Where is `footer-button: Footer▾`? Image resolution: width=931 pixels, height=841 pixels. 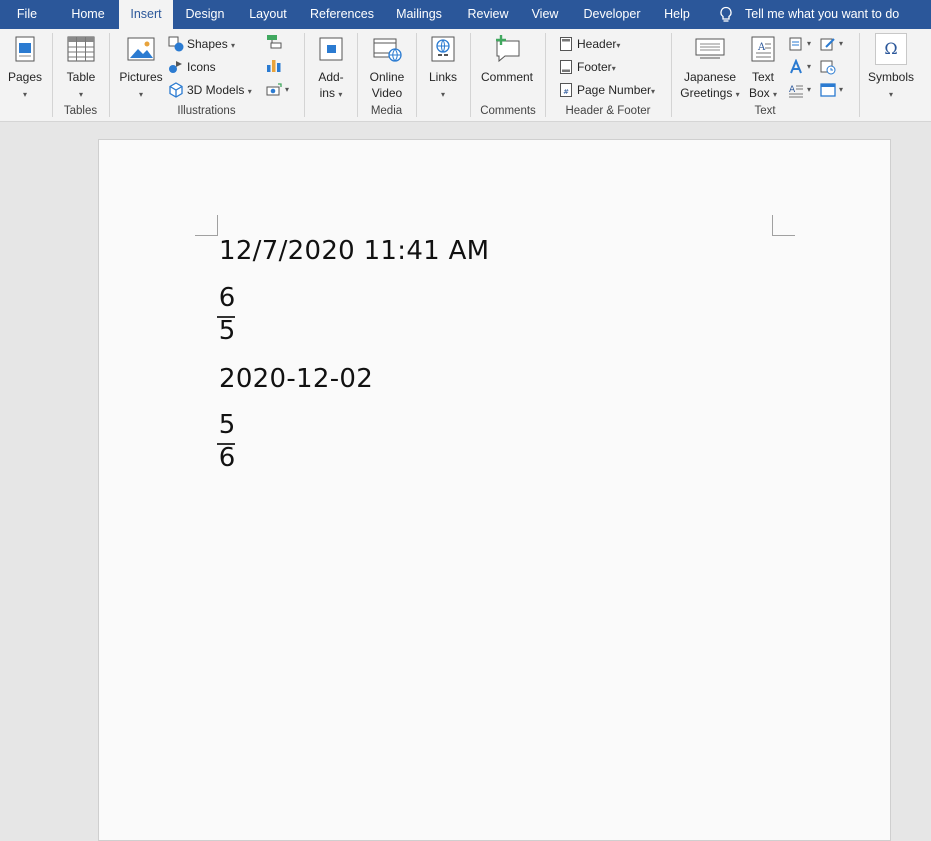
footer-button: Footer▾ is located at coordinates (593, 67).